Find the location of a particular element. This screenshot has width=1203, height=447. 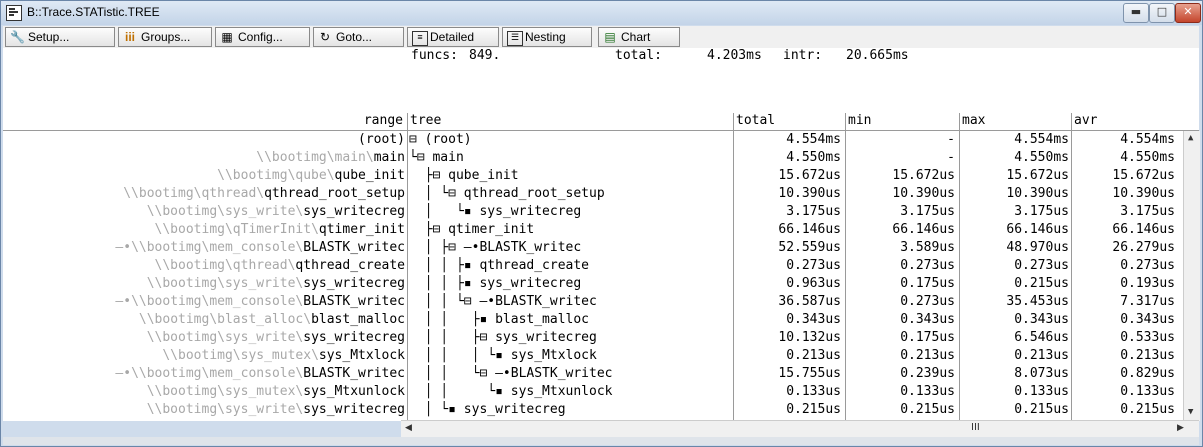

detailed-button: ≡ Detailed is located at coordinates (453, 37).